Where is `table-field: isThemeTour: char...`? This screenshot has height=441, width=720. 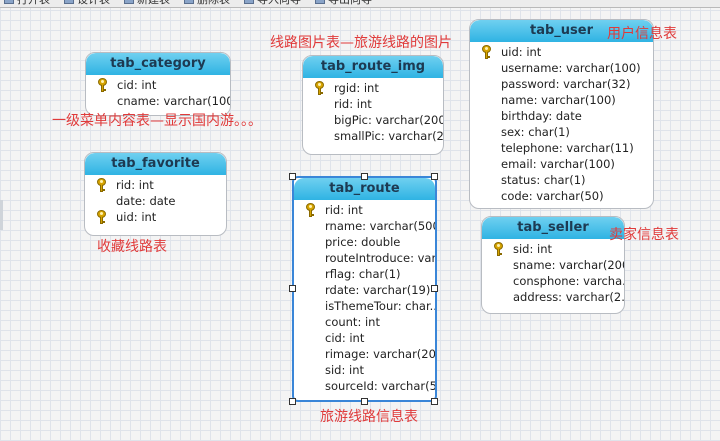
table-field: isThemeTour: char... is located at coordinates (364, 306).